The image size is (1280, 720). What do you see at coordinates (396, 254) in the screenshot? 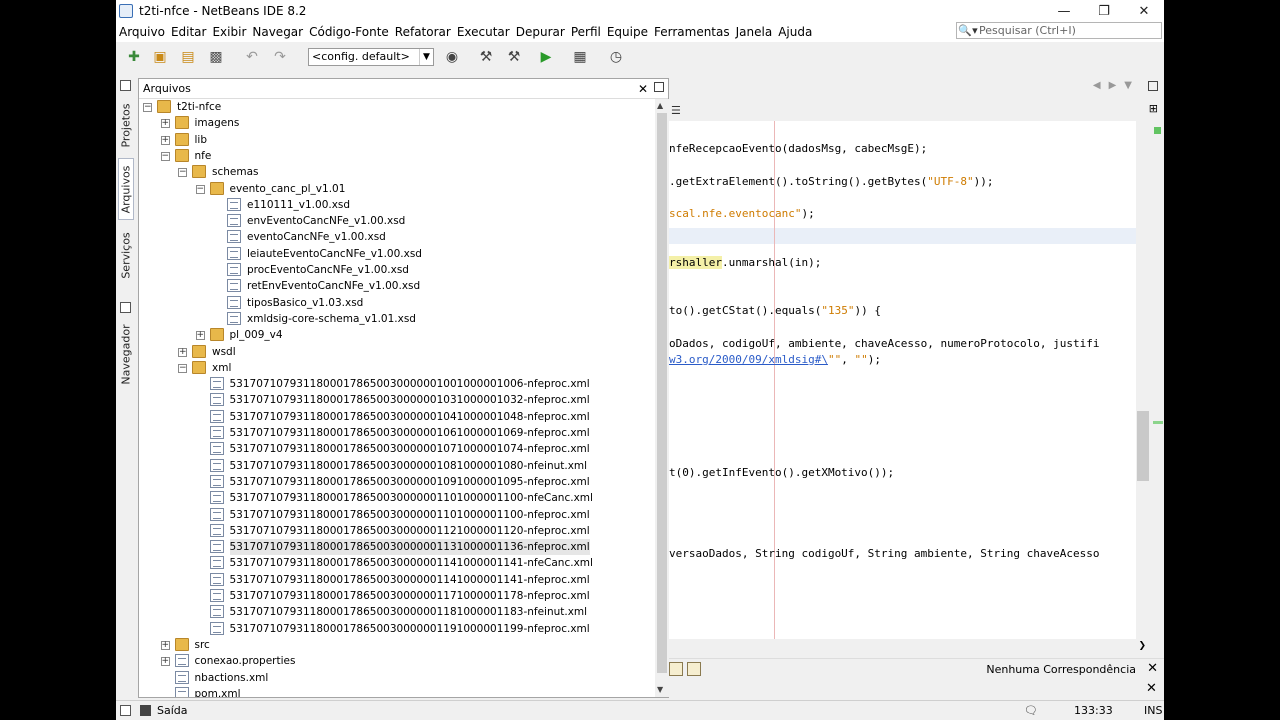
I see `tree-file: leiauteEventoCancNFe_v1.00.xsd` at bounding box center [396, 254].